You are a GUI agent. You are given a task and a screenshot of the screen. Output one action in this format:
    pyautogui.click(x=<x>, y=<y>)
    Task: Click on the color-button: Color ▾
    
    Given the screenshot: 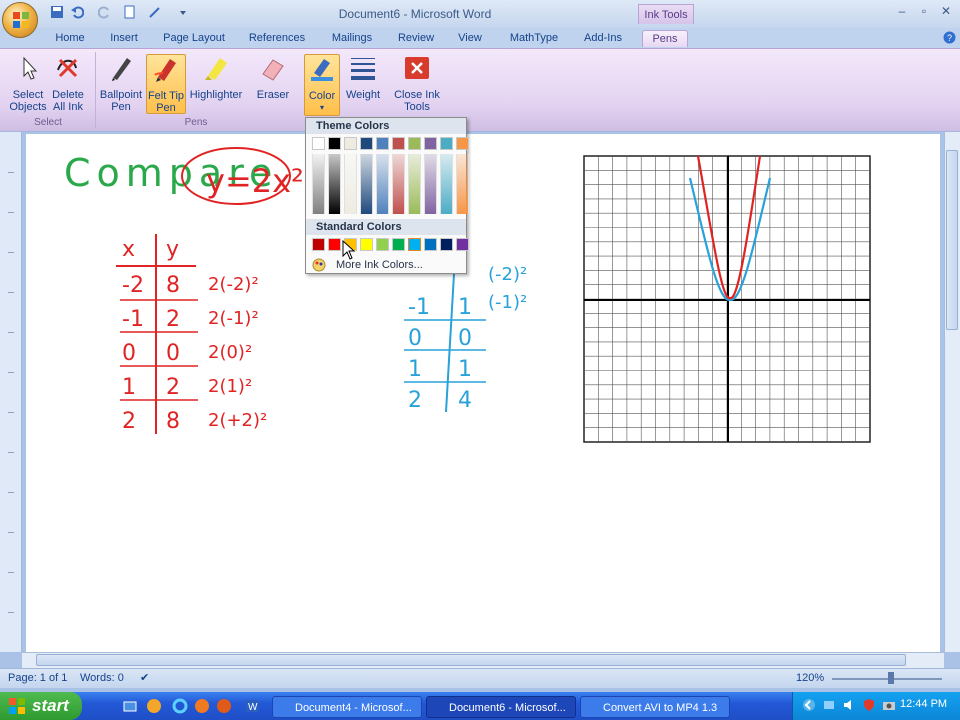 What is the action you would take?
    pyautogui.click(x=322, y=85)
    